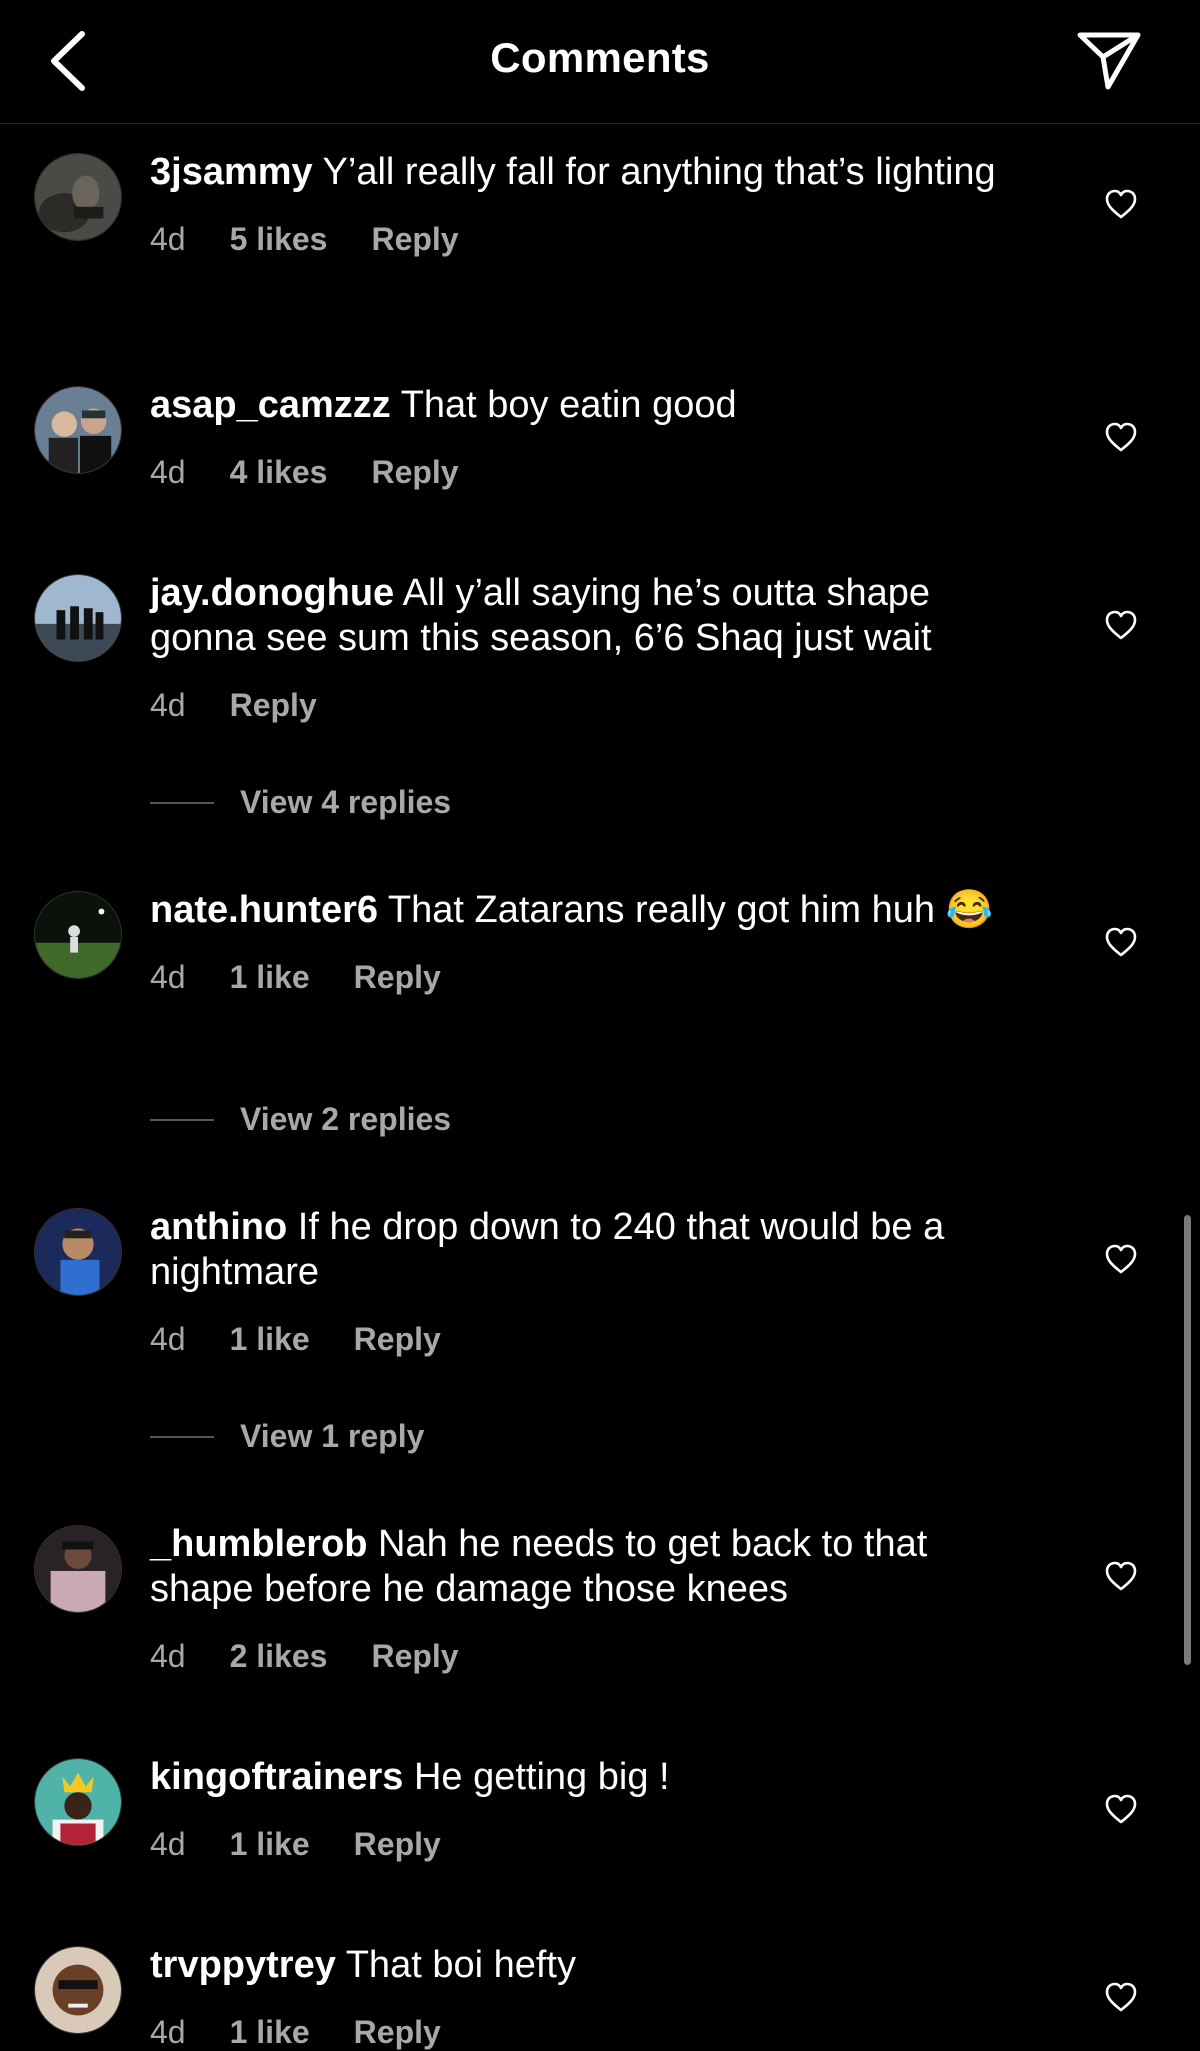 This screenshot has height=2051, width=1200. What do you see at coordinates (568, 405) in the screenshot?
I see `comment-body: That boy eatin good` at bounding box center [568, 405].